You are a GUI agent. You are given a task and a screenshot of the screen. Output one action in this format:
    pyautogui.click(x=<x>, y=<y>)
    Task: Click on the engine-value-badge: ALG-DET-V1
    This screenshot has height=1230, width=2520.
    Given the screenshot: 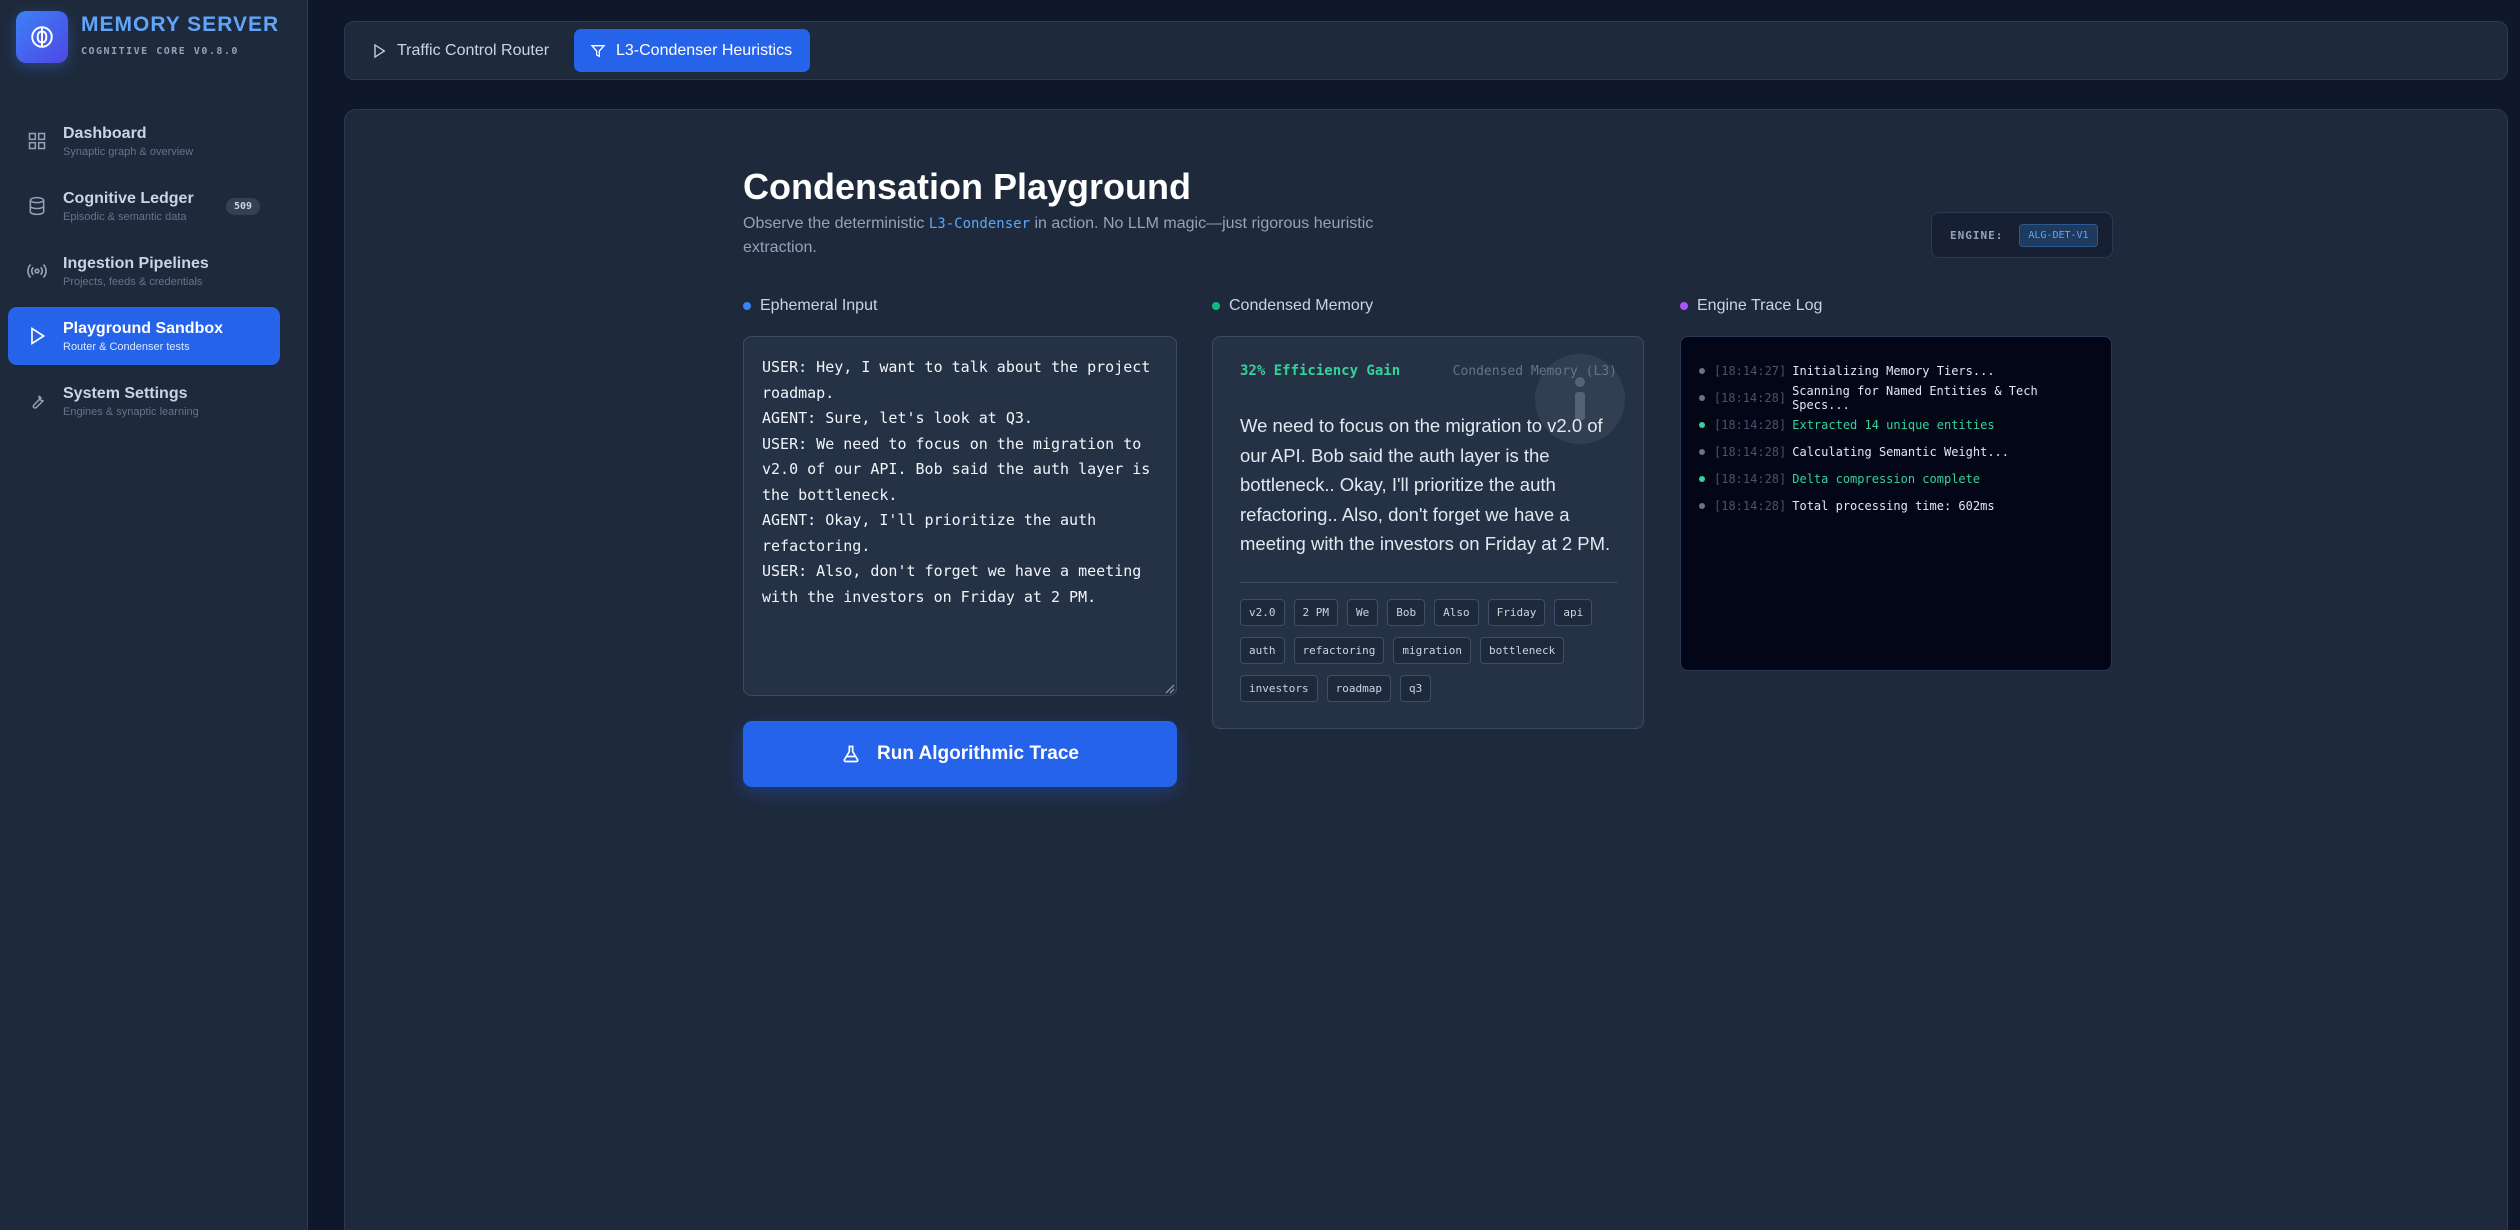 What is the action you would take?
    pyautogui.click(x=2058, y=235)
    